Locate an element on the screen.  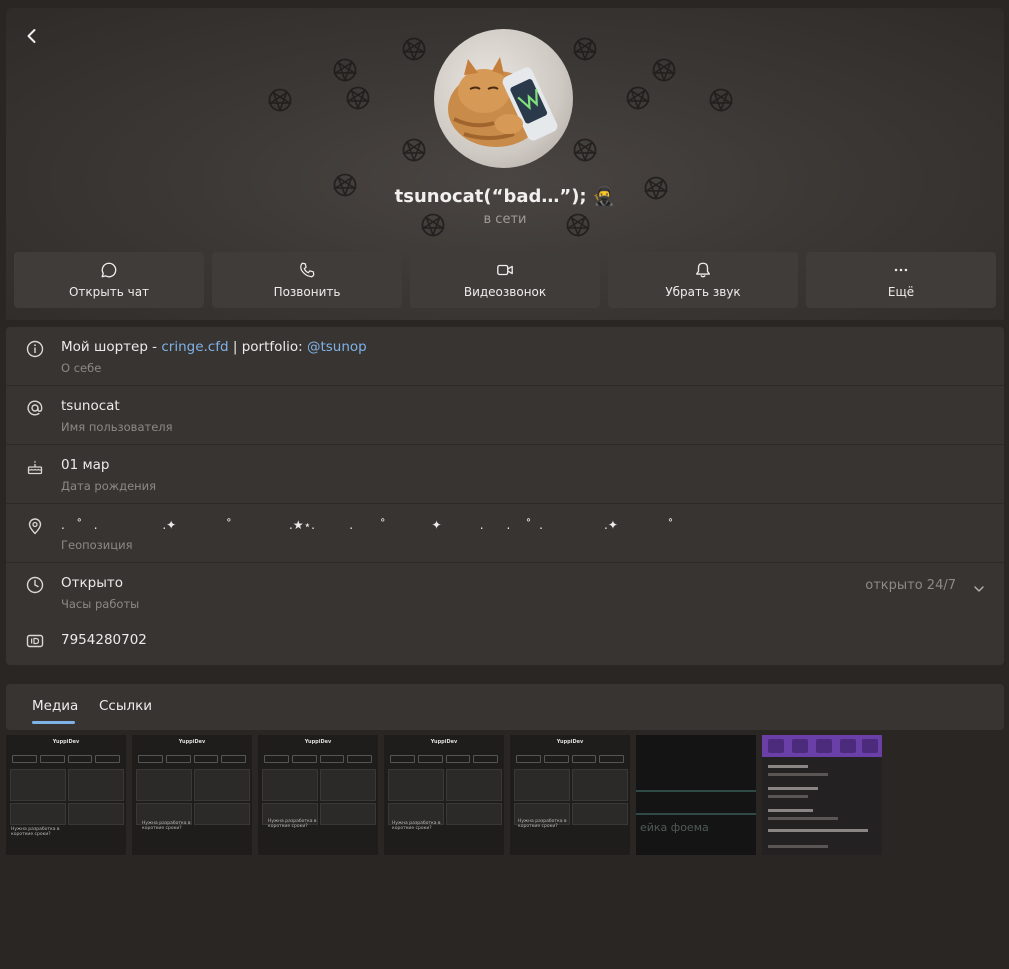
bio-label: О себе is located at coordinates (81, 368).